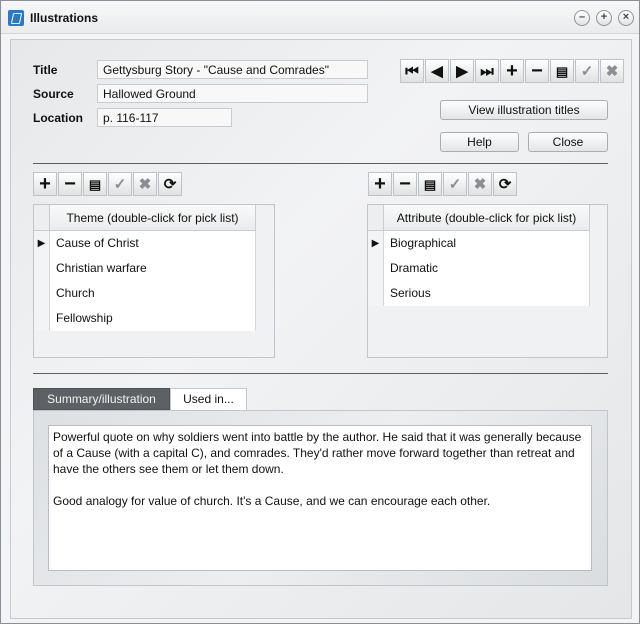 The height and width of the screenshot is (624, 640). I want to click on table-row: Dramatic, so click(479, 268).